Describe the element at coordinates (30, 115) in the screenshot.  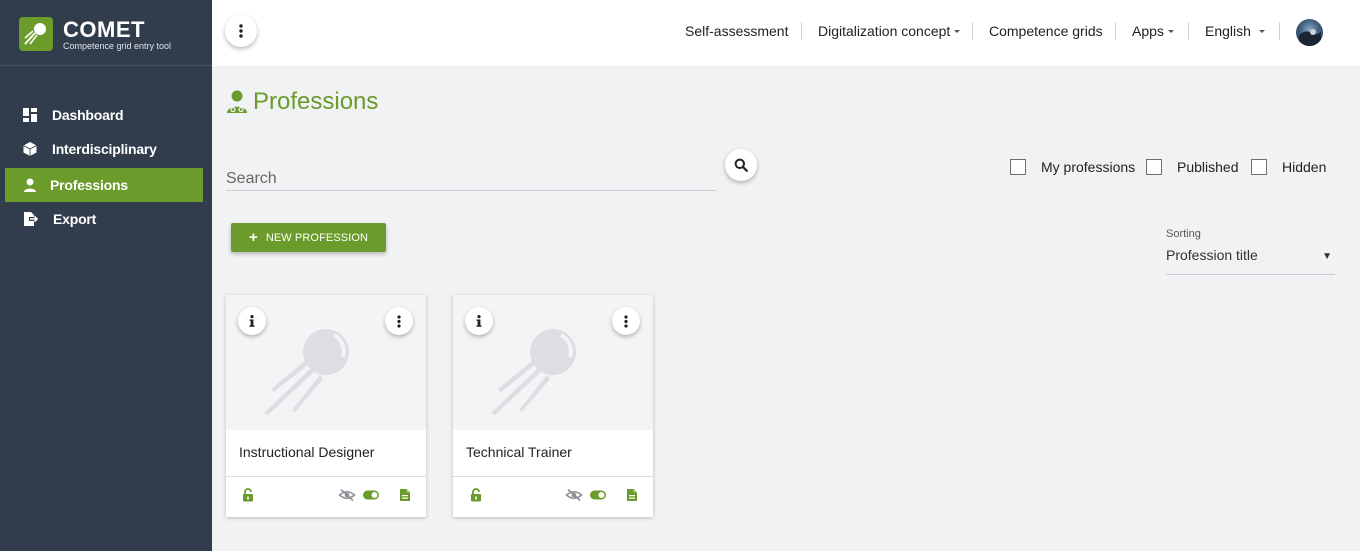
I see `dashboard-icon` at that location.